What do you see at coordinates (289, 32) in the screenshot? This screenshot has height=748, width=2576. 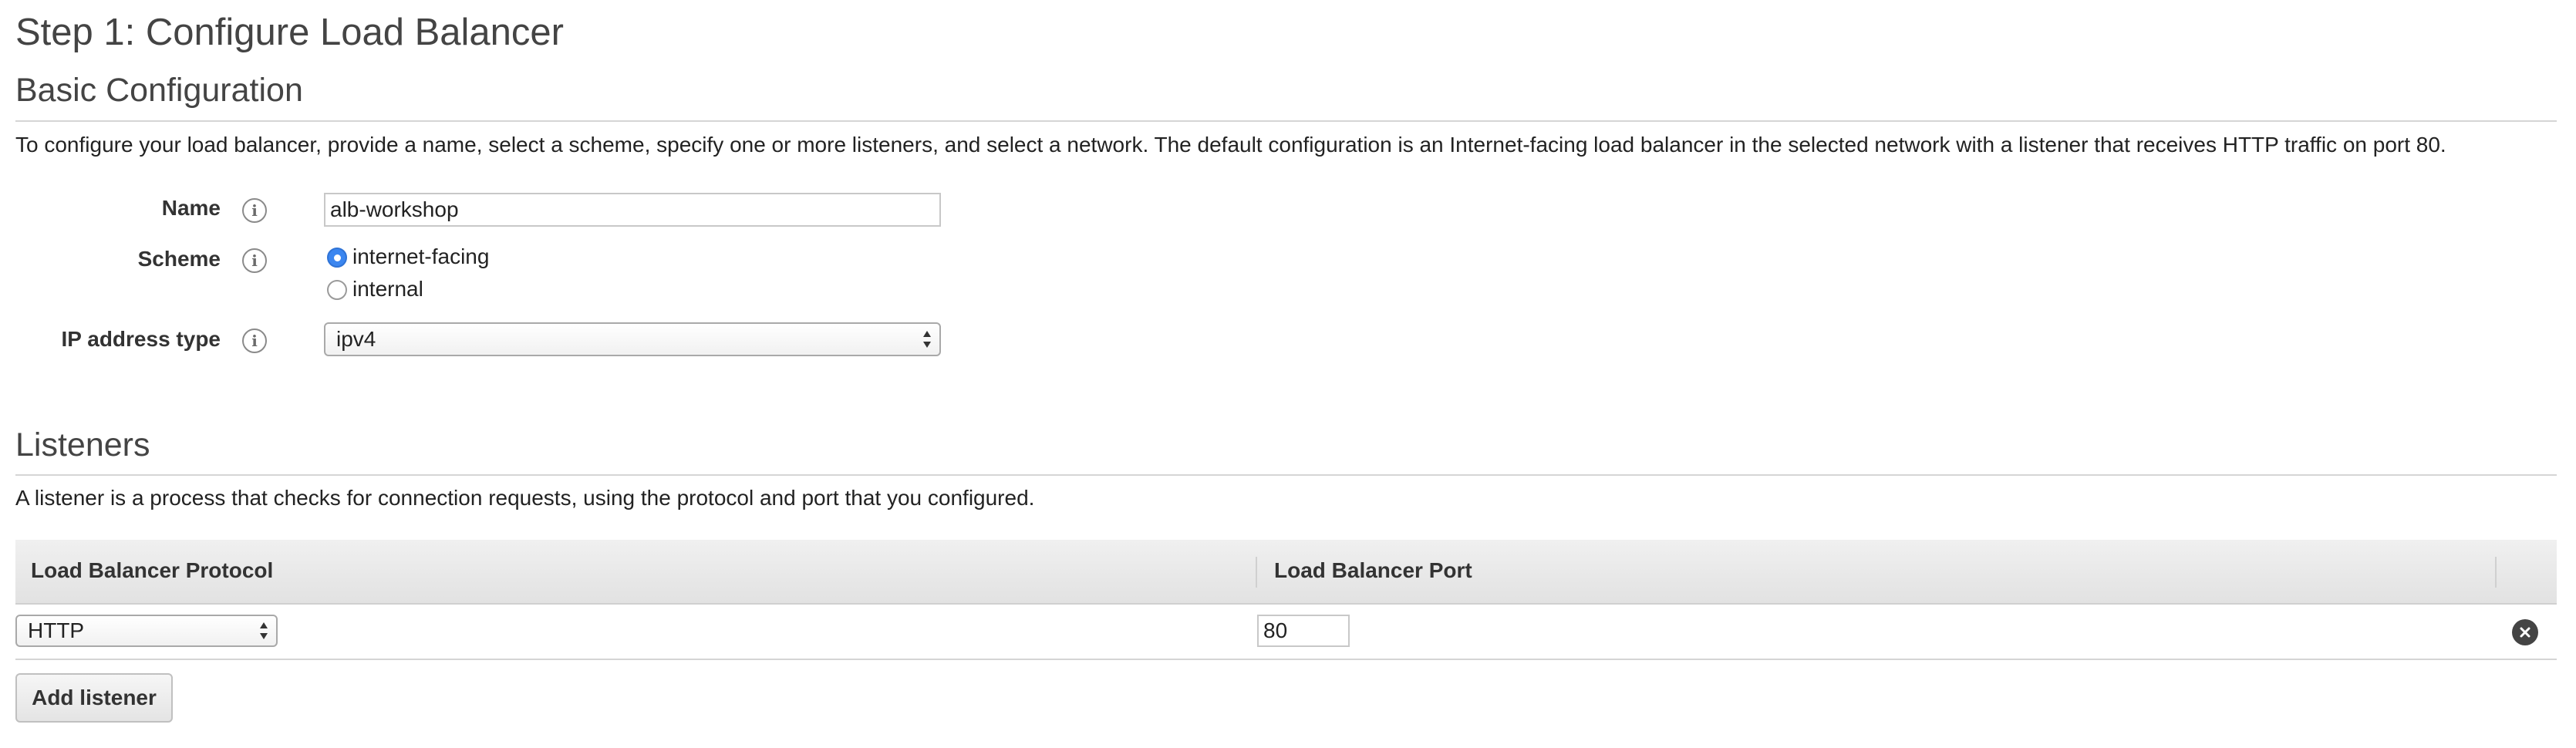 I see `page-title: Step 1: Configure Load Balancer` at bounding box center [289, 32].